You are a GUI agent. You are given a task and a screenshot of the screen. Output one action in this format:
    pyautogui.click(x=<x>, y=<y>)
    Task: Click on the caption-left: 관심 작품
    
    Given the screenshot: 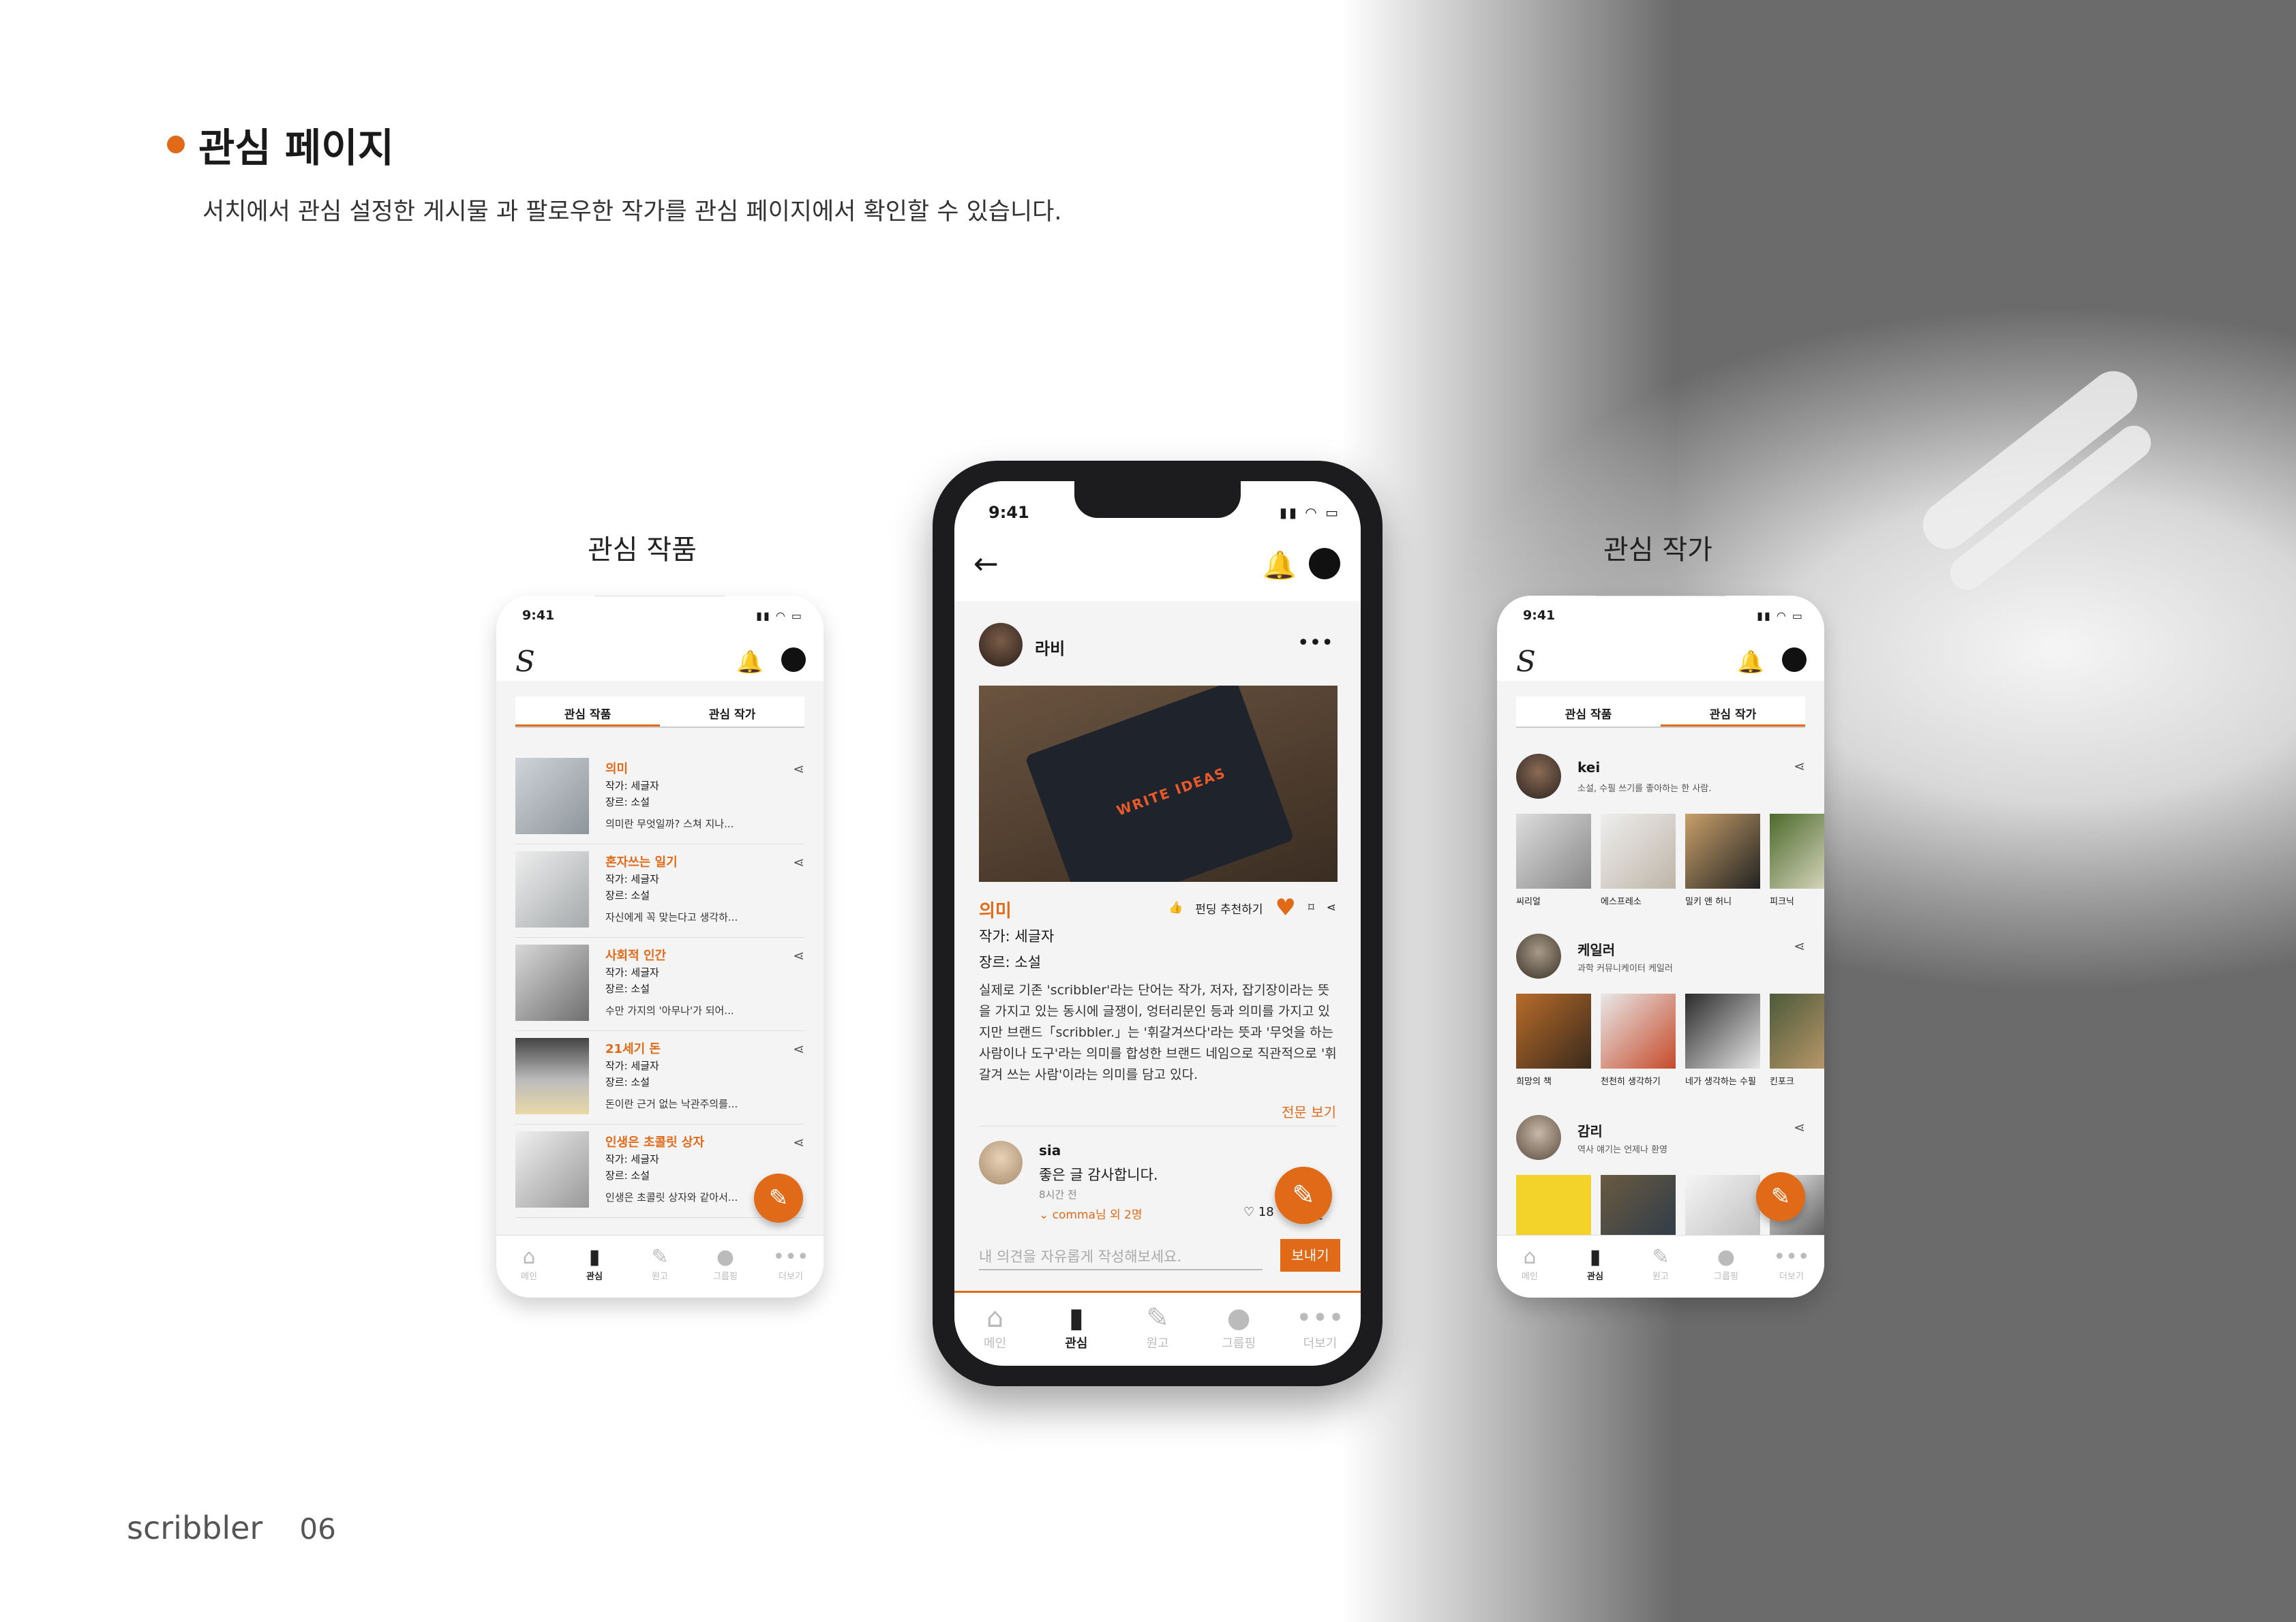 What is the action you would take?
    pyautogui.click(x=642, y=550)
    